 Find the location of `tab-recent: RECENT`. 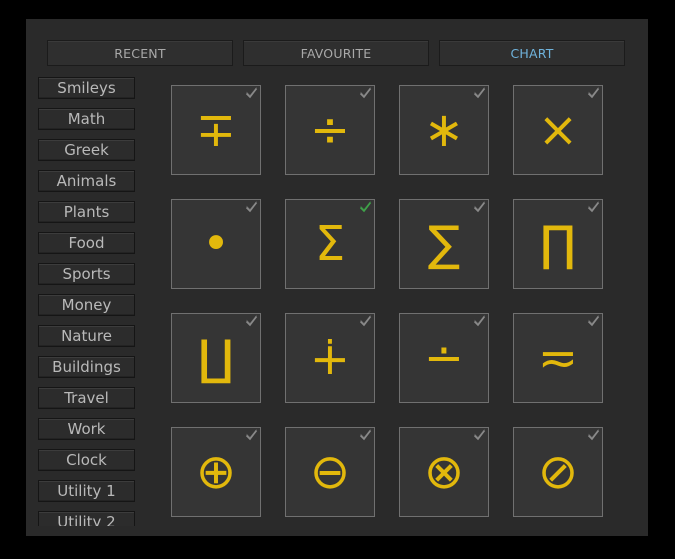

tab-recent: RECENT is located at coordinates (140, 53).